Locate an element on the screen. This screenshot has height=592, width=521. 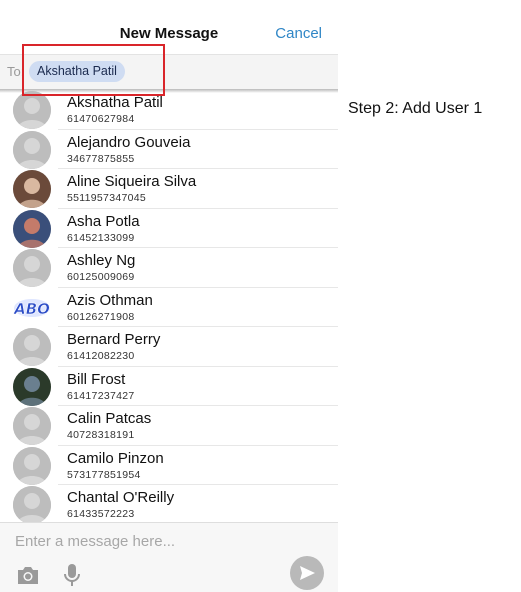
send-icon is located at coordinates (307, 573).